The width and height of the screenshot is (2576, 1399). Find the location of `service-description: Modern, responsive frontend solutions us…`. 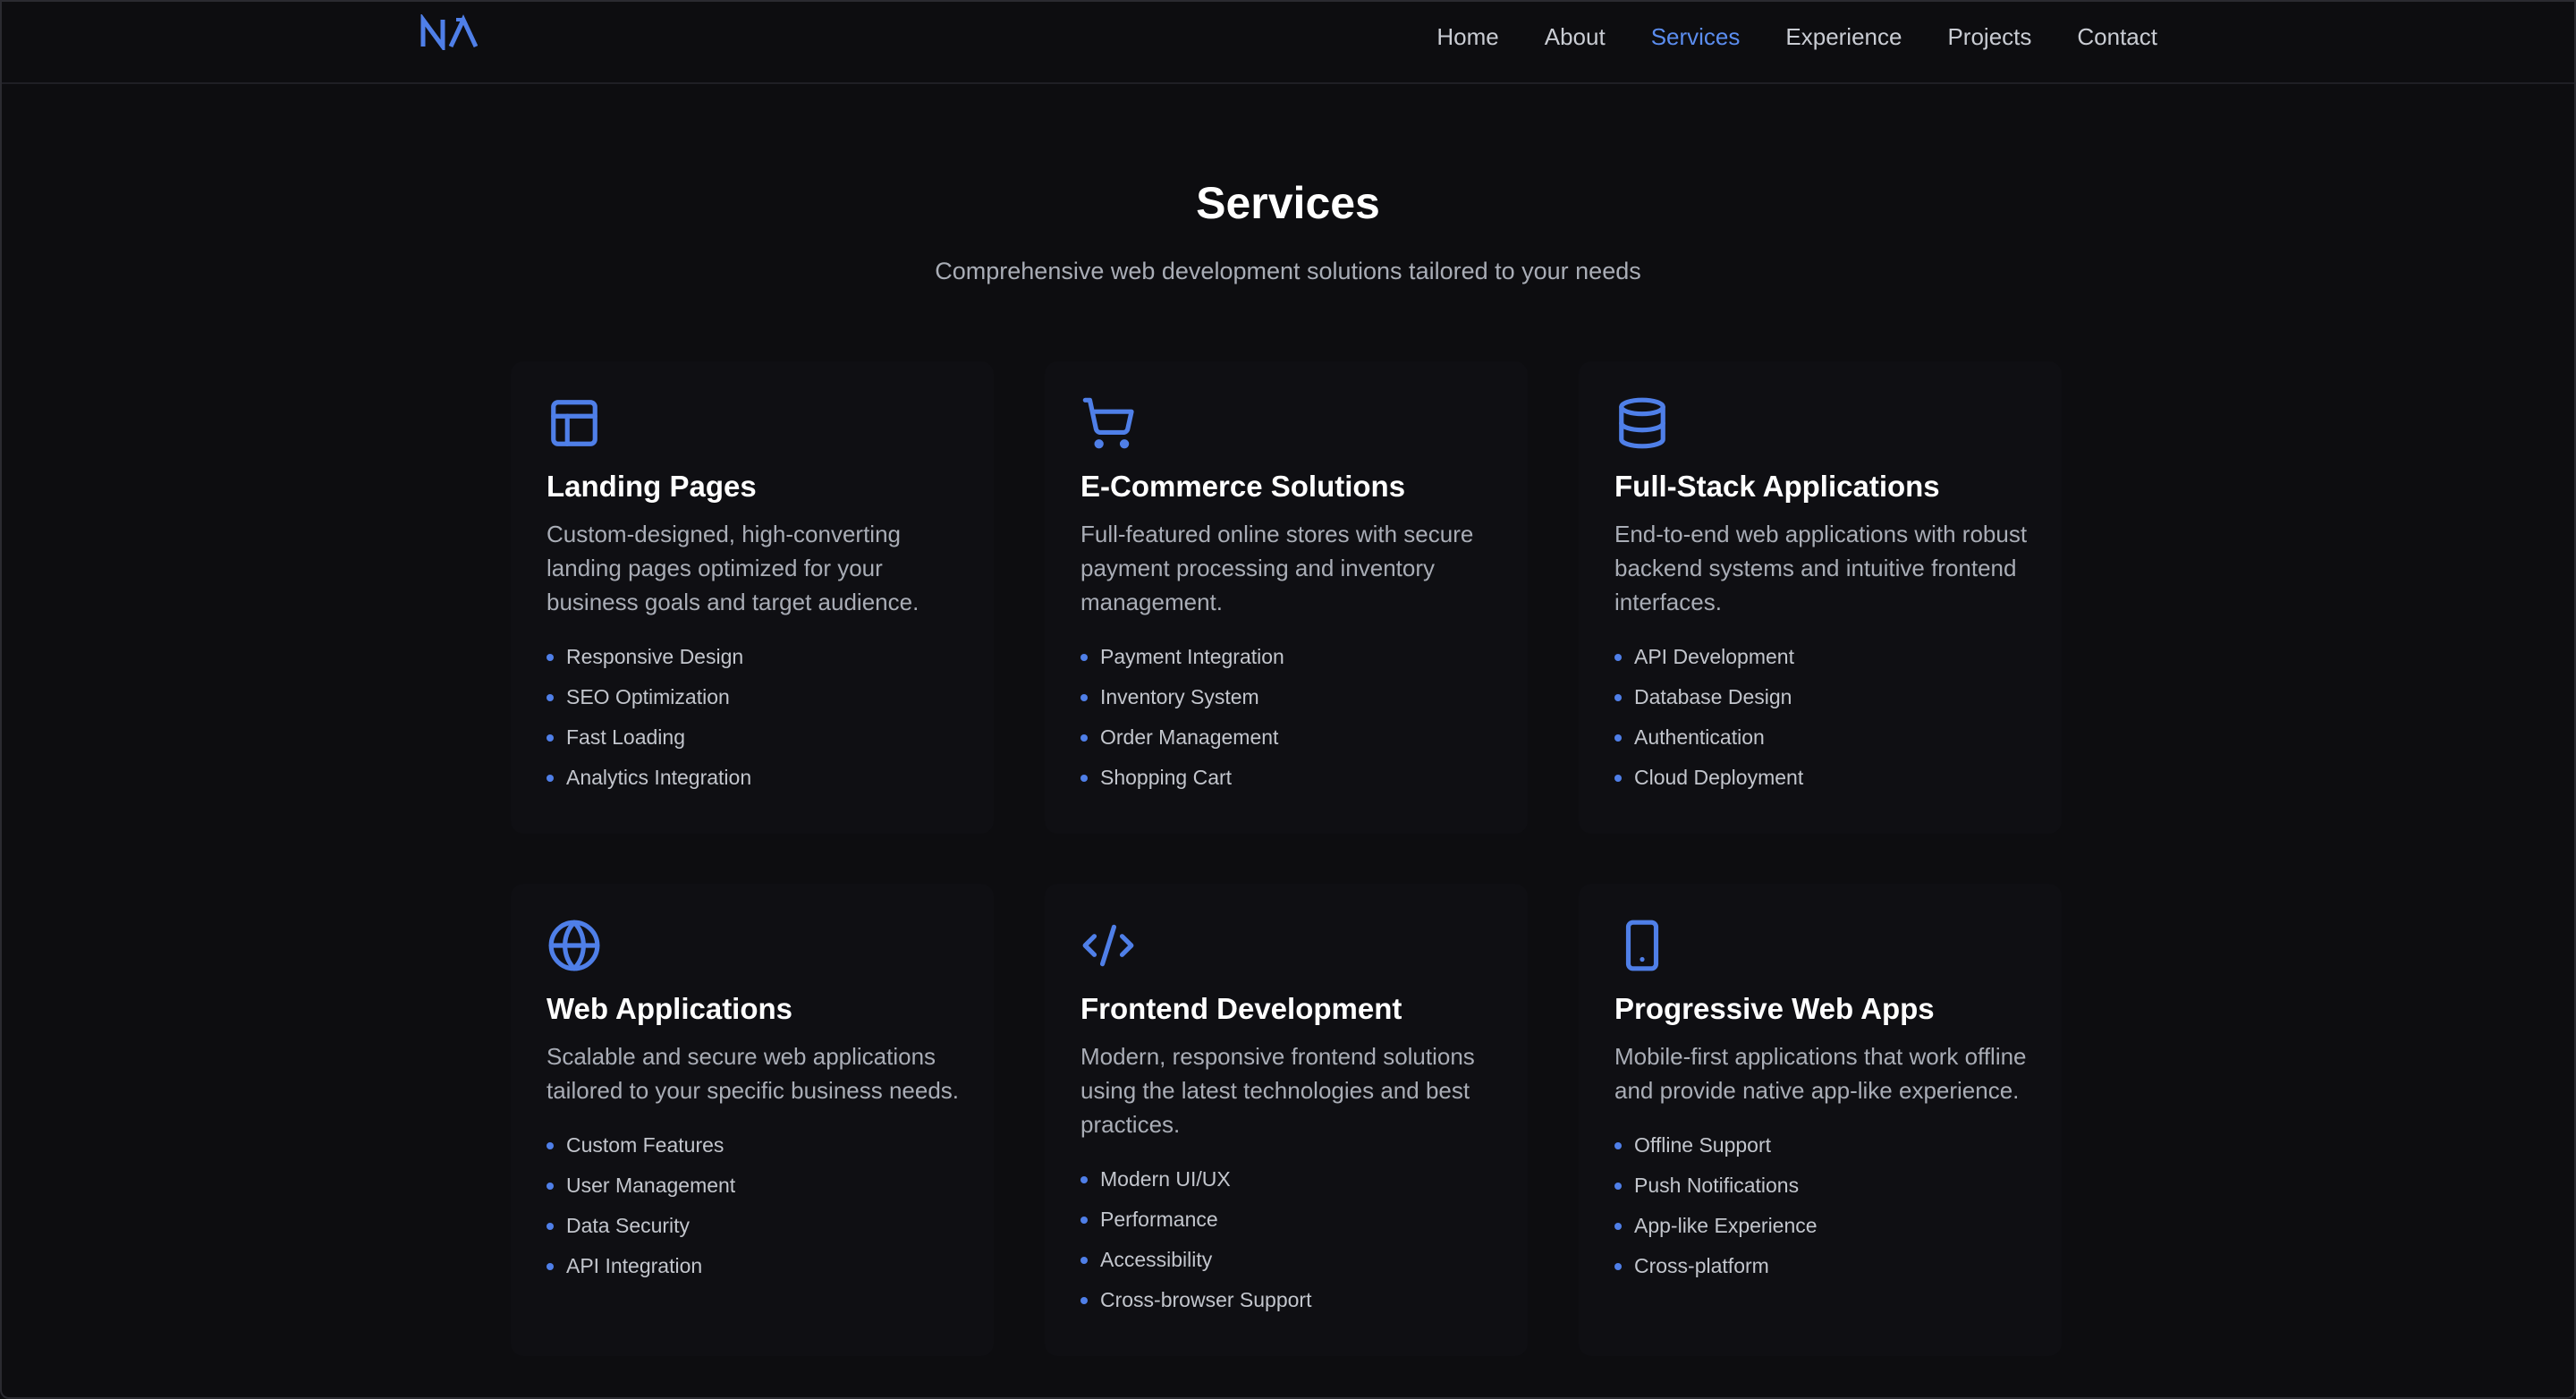

service-description: Modern, responsive frontend solutions us… is located at coordinates (1277, 1090).